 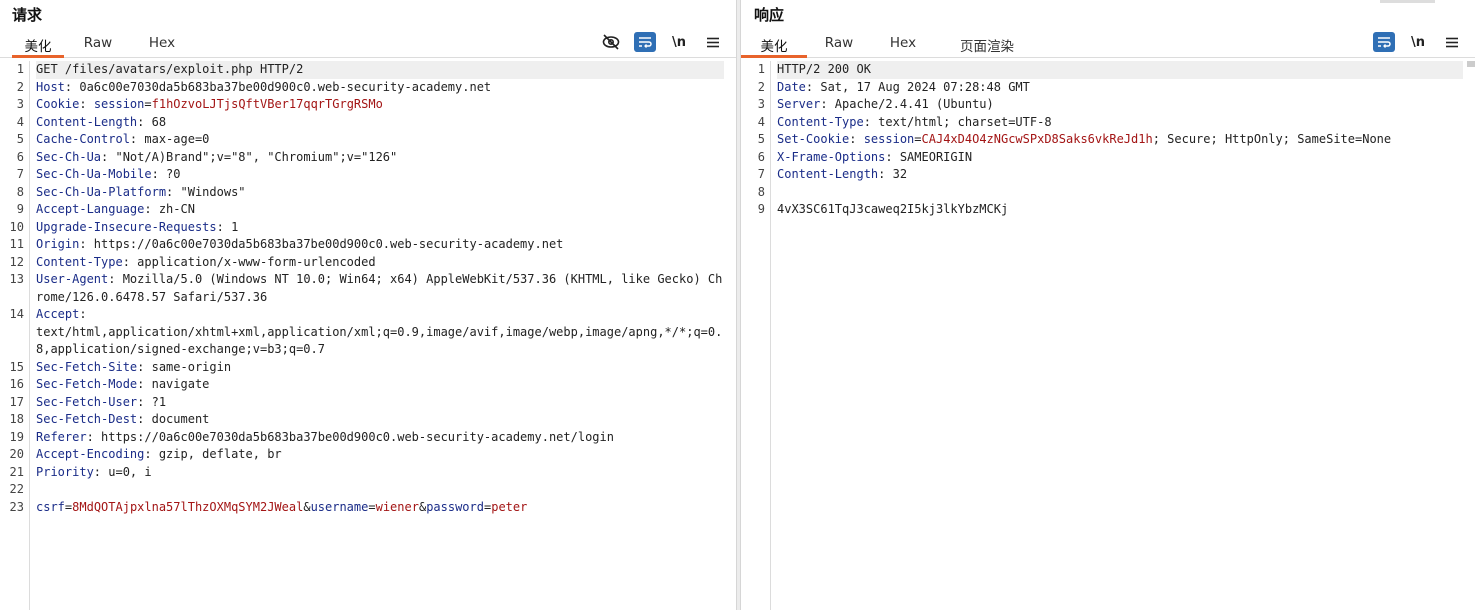 What do you see at coordinates (20, 86) in the screenshot?
I see `line-number: 2` at bounding box center [20, 86].